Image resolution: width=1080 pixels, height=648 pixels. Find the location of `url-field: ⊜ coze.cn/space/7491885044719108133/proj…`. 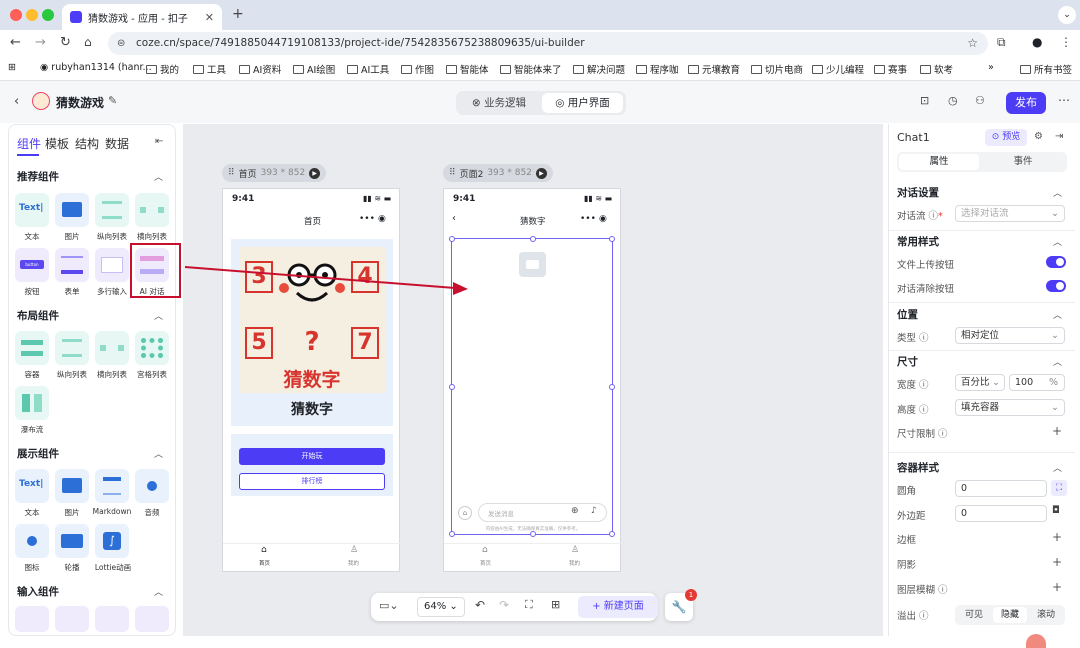

url-field: ⊜ coze.cn/space/7491885044719108133/proj… is located at coordinates (548, 43).